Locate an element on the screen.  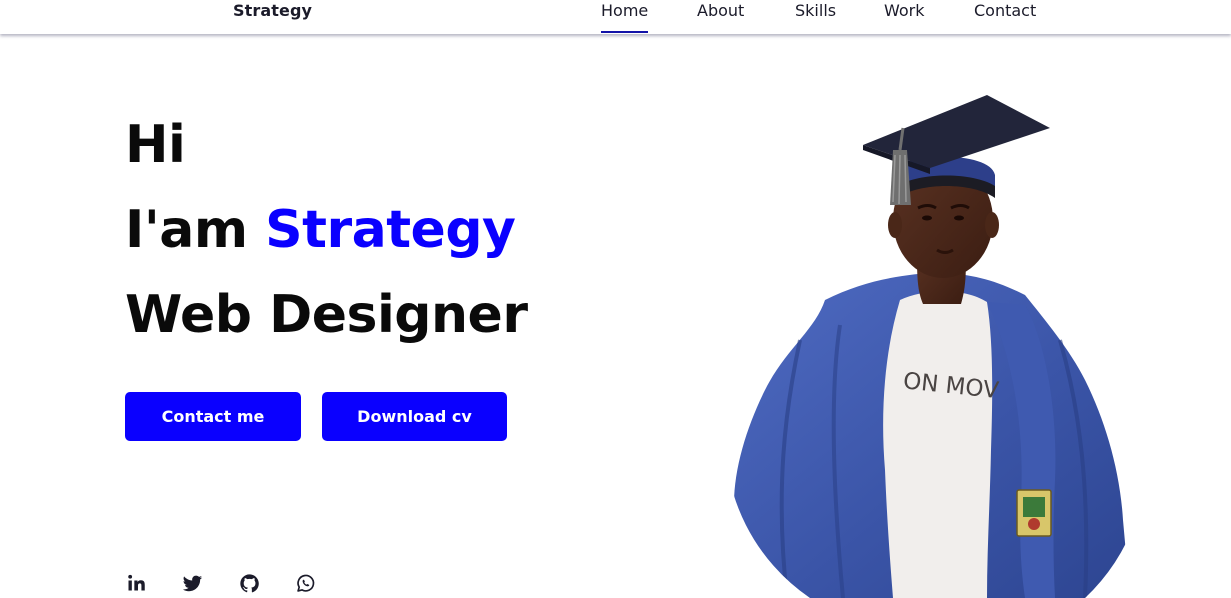
twitter-icon is located at coordinates (192, 583).